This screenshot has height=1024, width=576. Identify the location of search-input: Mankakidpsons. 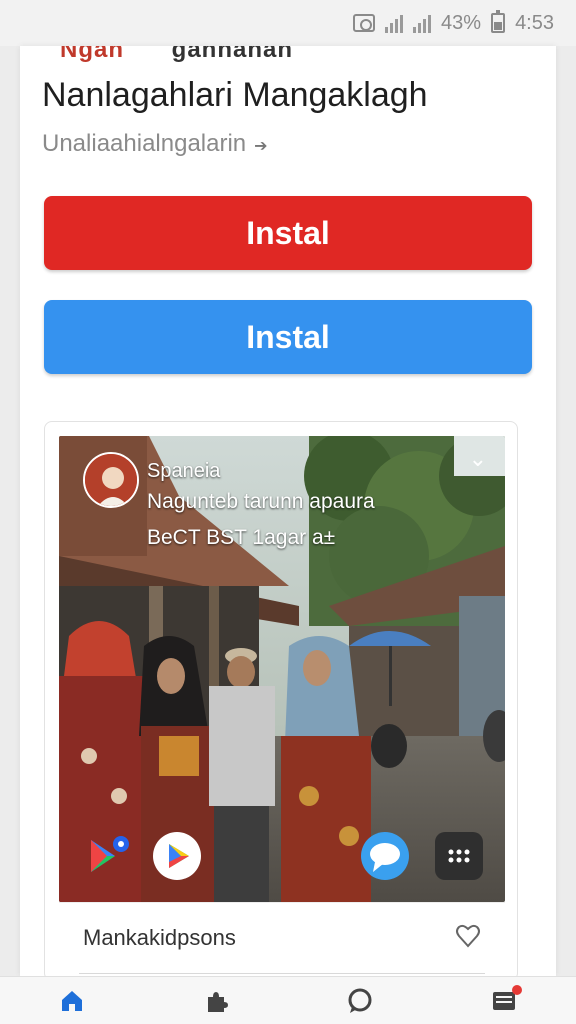
(159, 938).